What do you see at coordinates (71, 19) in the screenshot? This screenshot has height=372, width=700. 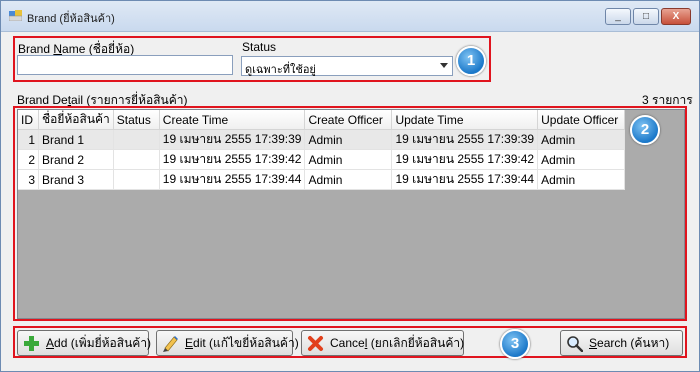 I see `window-title: Brand (ยี่ห้อสินค้า)` at bounding box center [71, 19].